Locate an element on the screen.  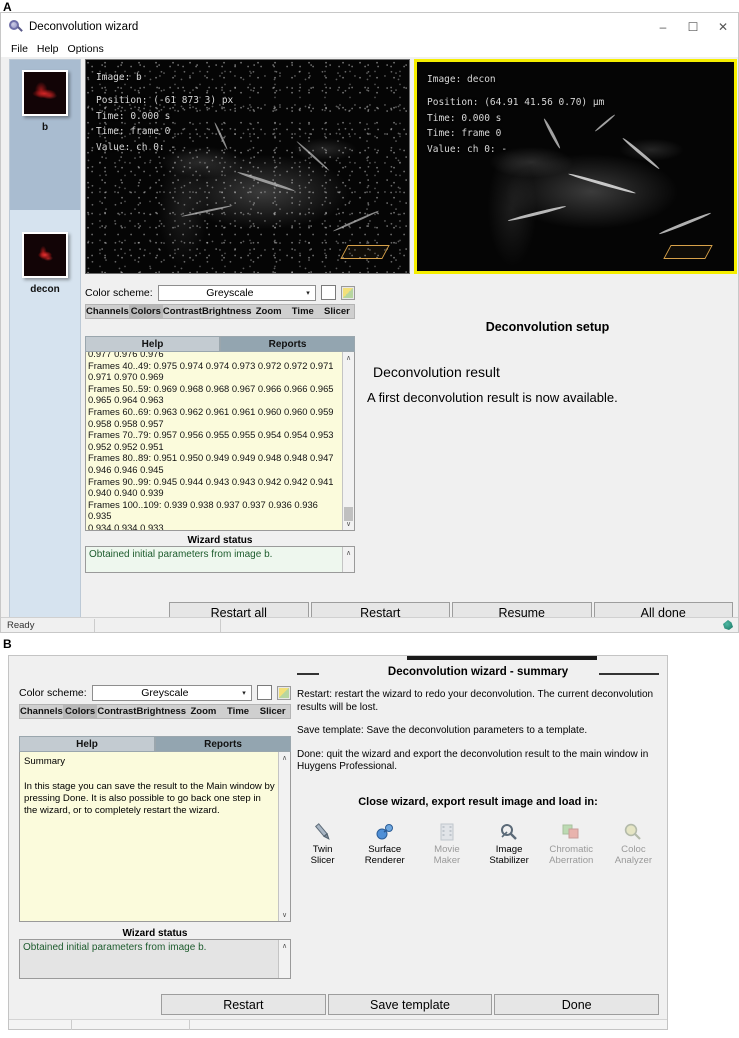
tab-colors: Colors is located at coordinates (145, 311).